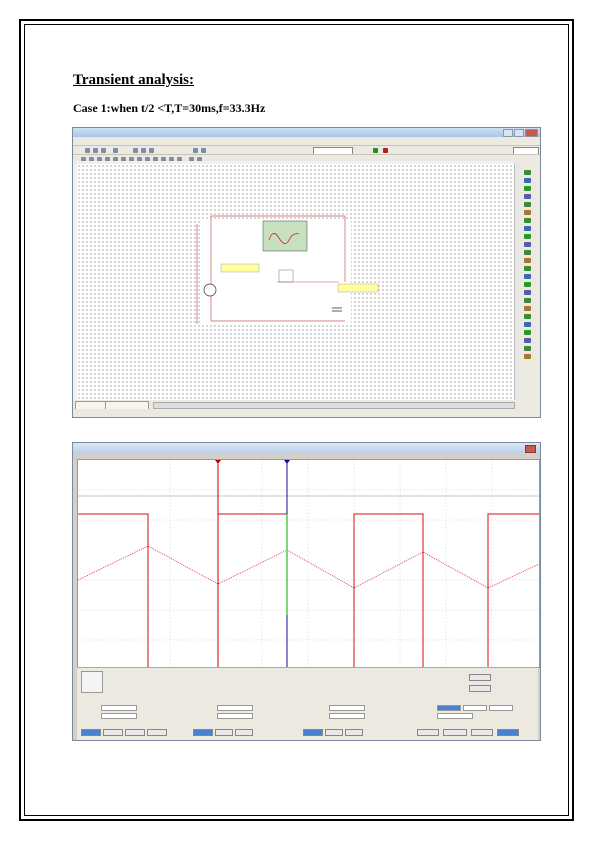 The height and width of the screenshot is (842, 595). I want to click on maximize-icon, so click(519, 133).